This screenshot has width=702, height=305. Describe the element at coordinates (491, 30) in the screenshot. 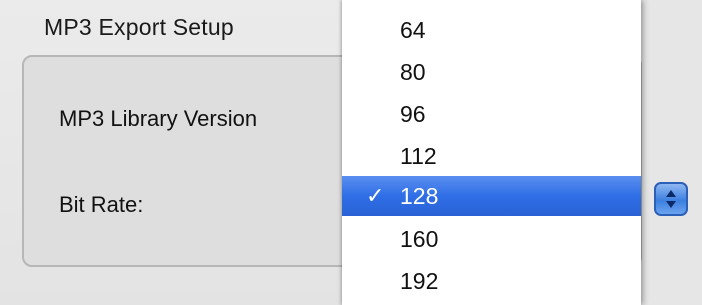

I see `bit-rate-option-64: 64` at that location.